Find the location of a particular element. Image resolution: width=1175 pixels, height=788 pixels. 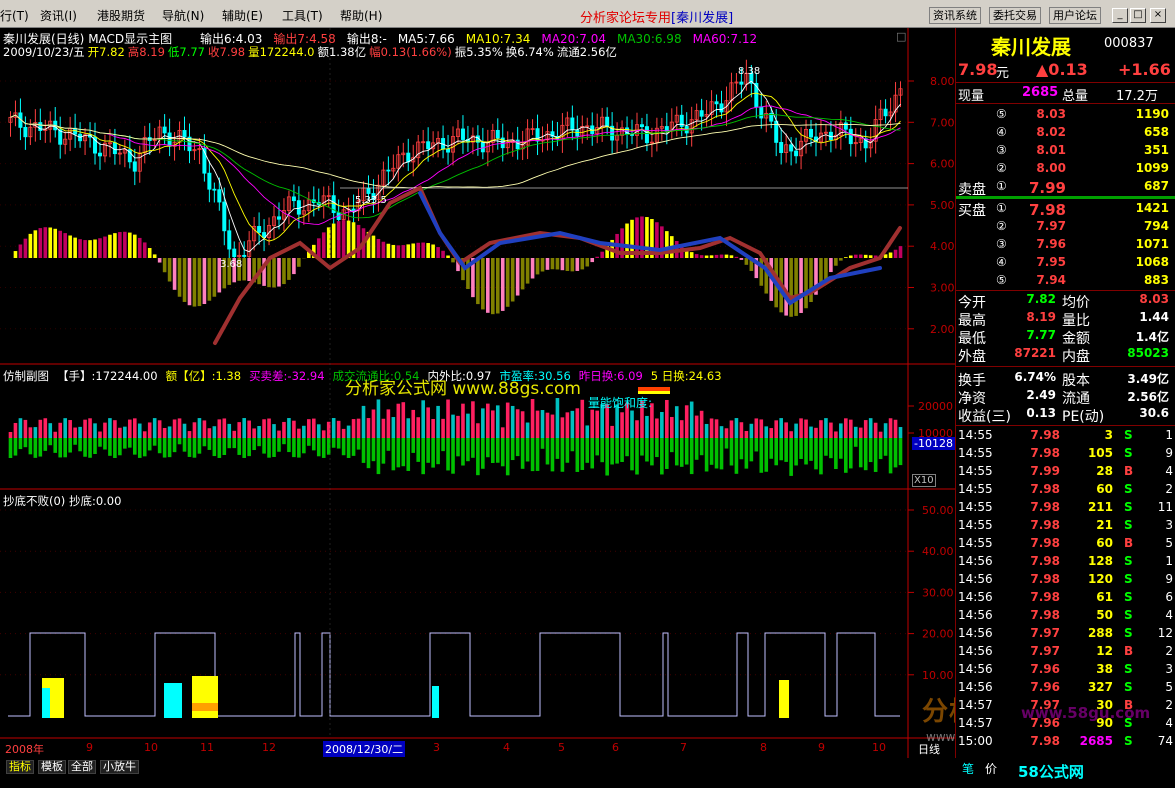

tick-row: 14:56 7.96 327 S 5 is located at coordinates (1065, 689).